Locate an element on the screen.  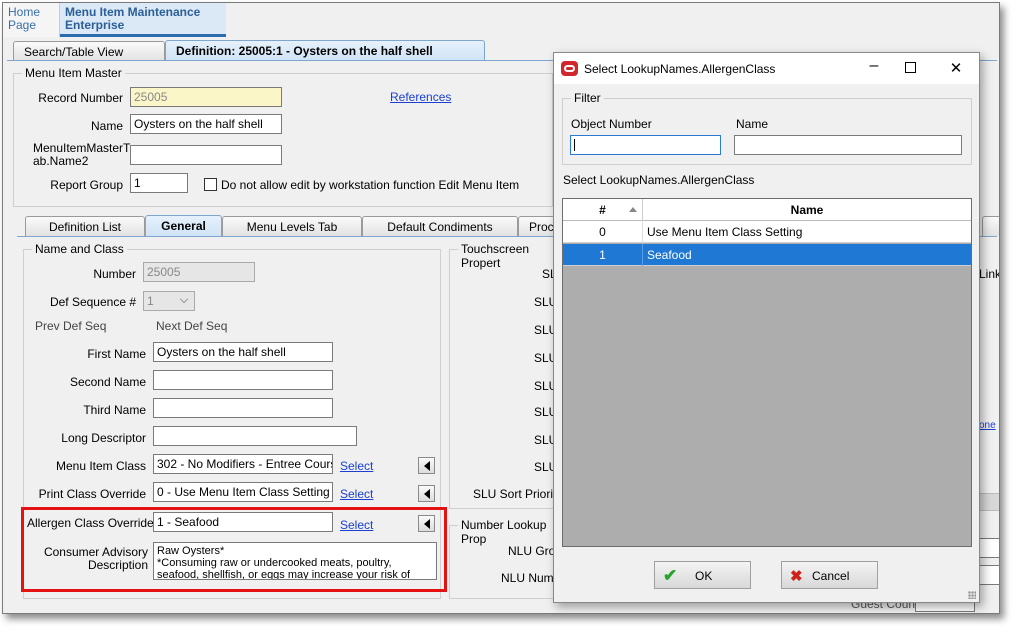
tab-more is located at coordinates (990, 226).